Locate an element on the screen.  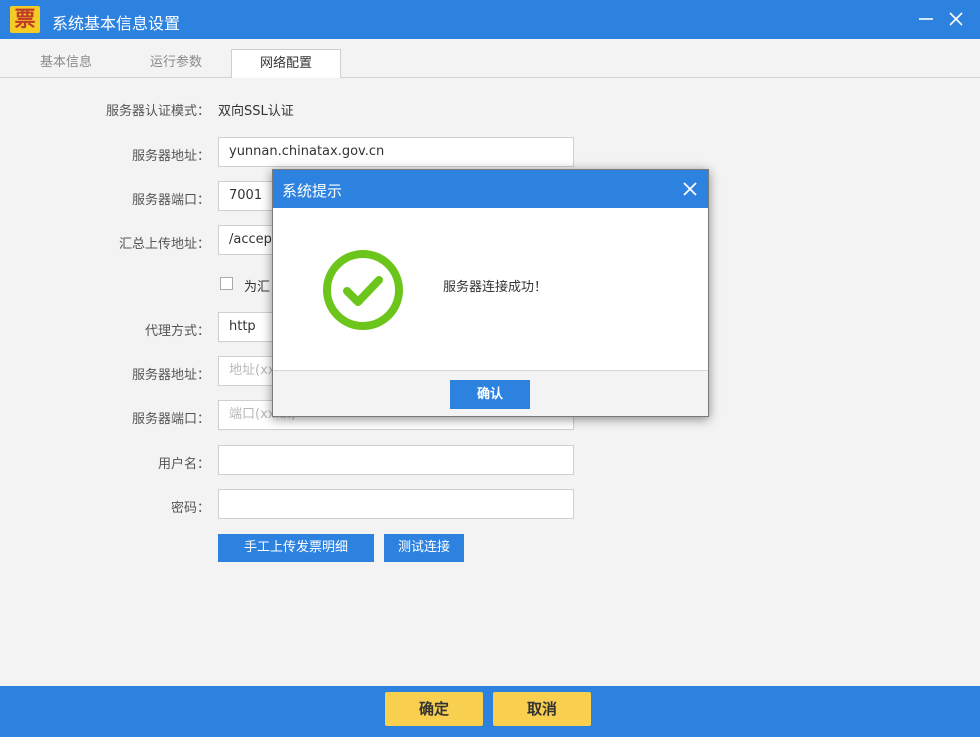
username-input is located at coordinates (396, 460).